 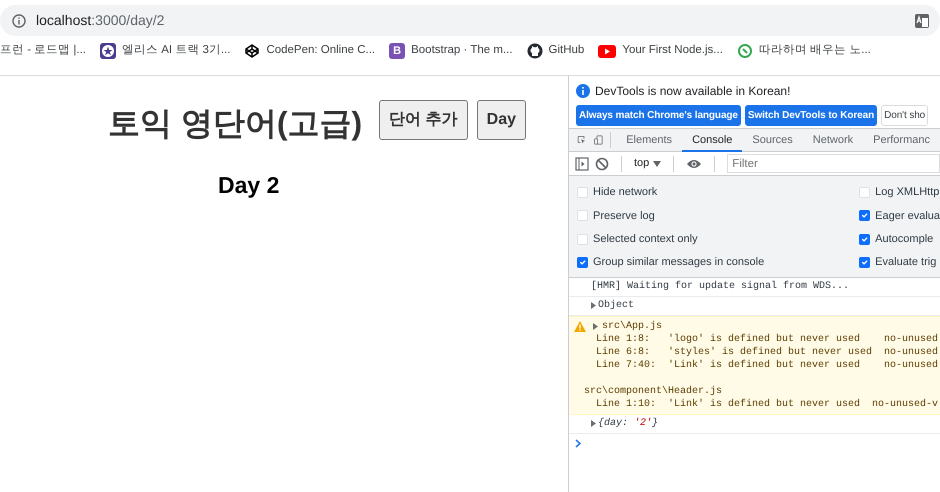 What do you see at coordinates (833, 140) in the screenshot?
I see `devtools-tab: Network` at bounding box center [833, 140].